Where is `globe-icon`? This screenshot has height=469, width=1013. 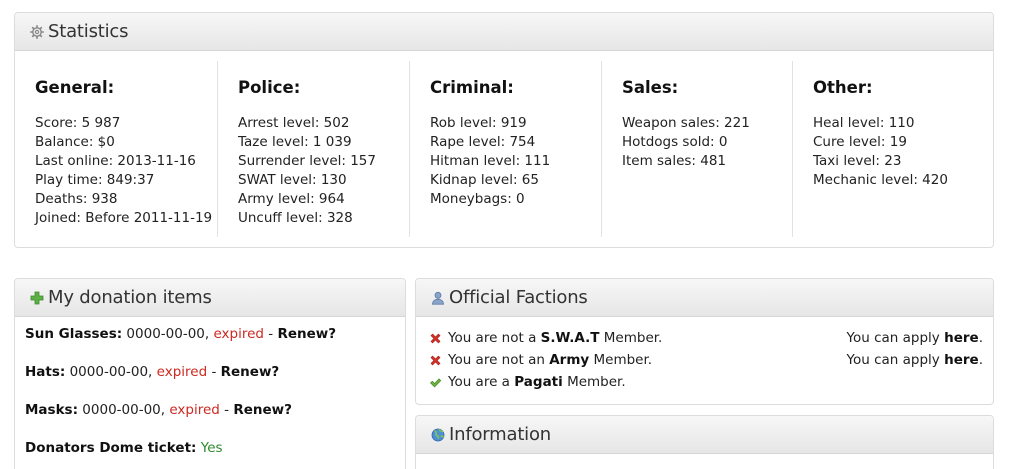 globe-icon is located at coordinates (437, 434).